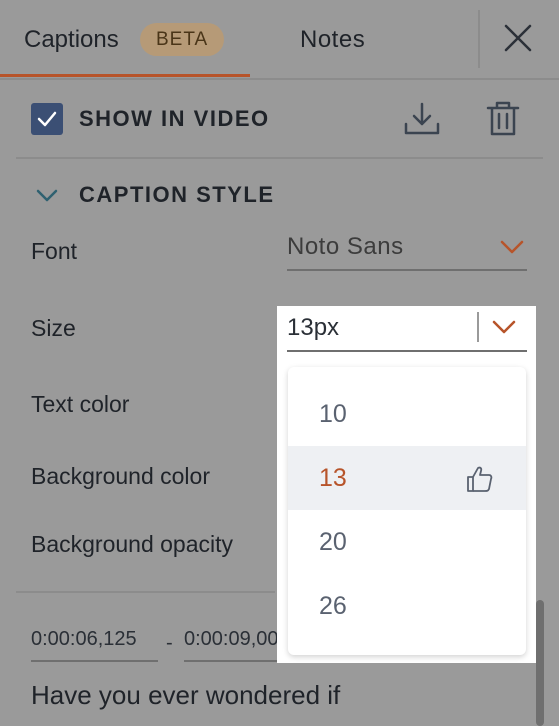 This screenshot has width=559, height=726. Describe the element at coordinates (53, 328) in the screenshot. I see `size-label: Size` at that location.